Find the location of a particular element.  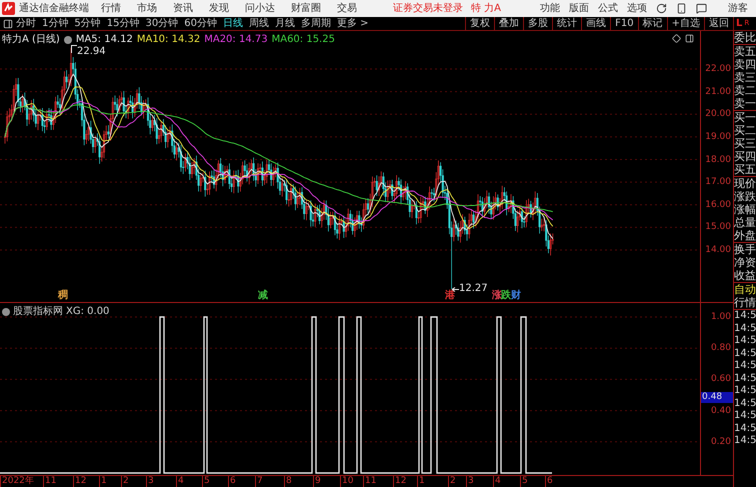

menu-item: 行情 is located at coordinates (111, 8).